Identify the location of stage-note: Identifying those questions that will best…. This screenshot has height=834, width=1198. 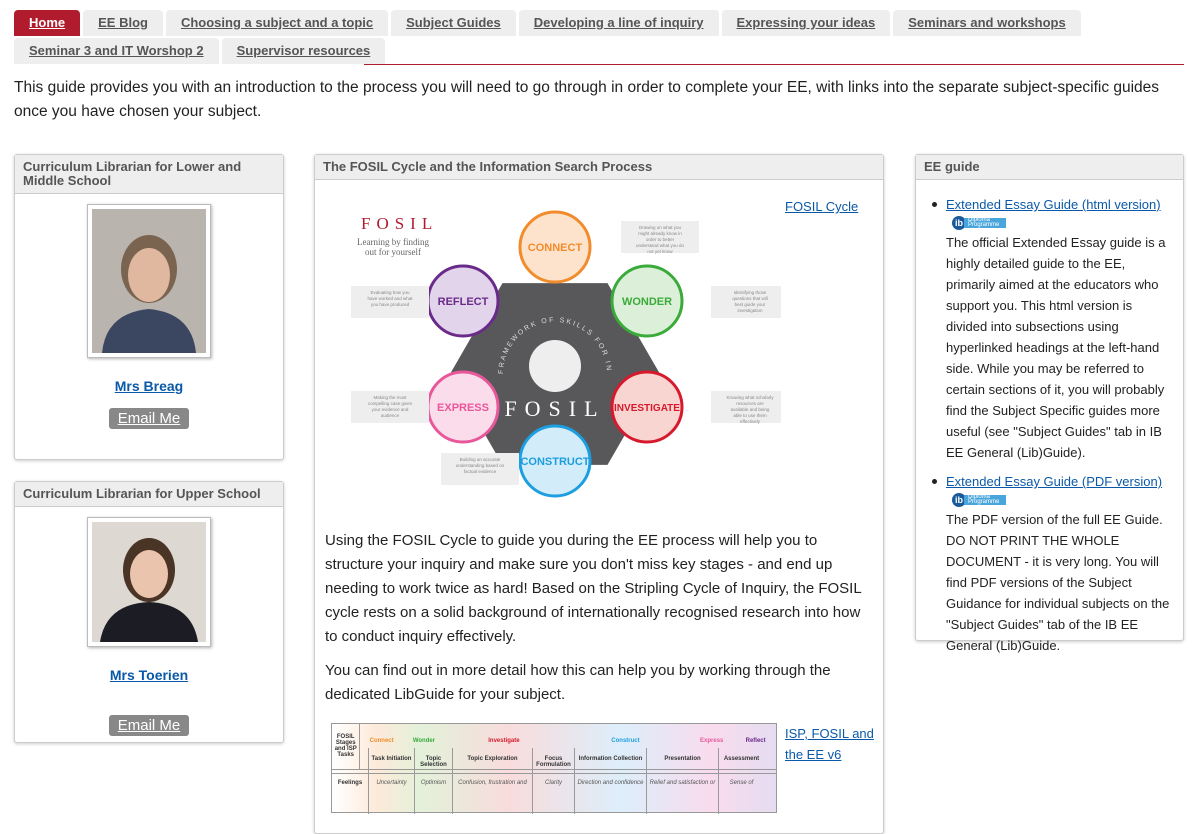
(750, 301).